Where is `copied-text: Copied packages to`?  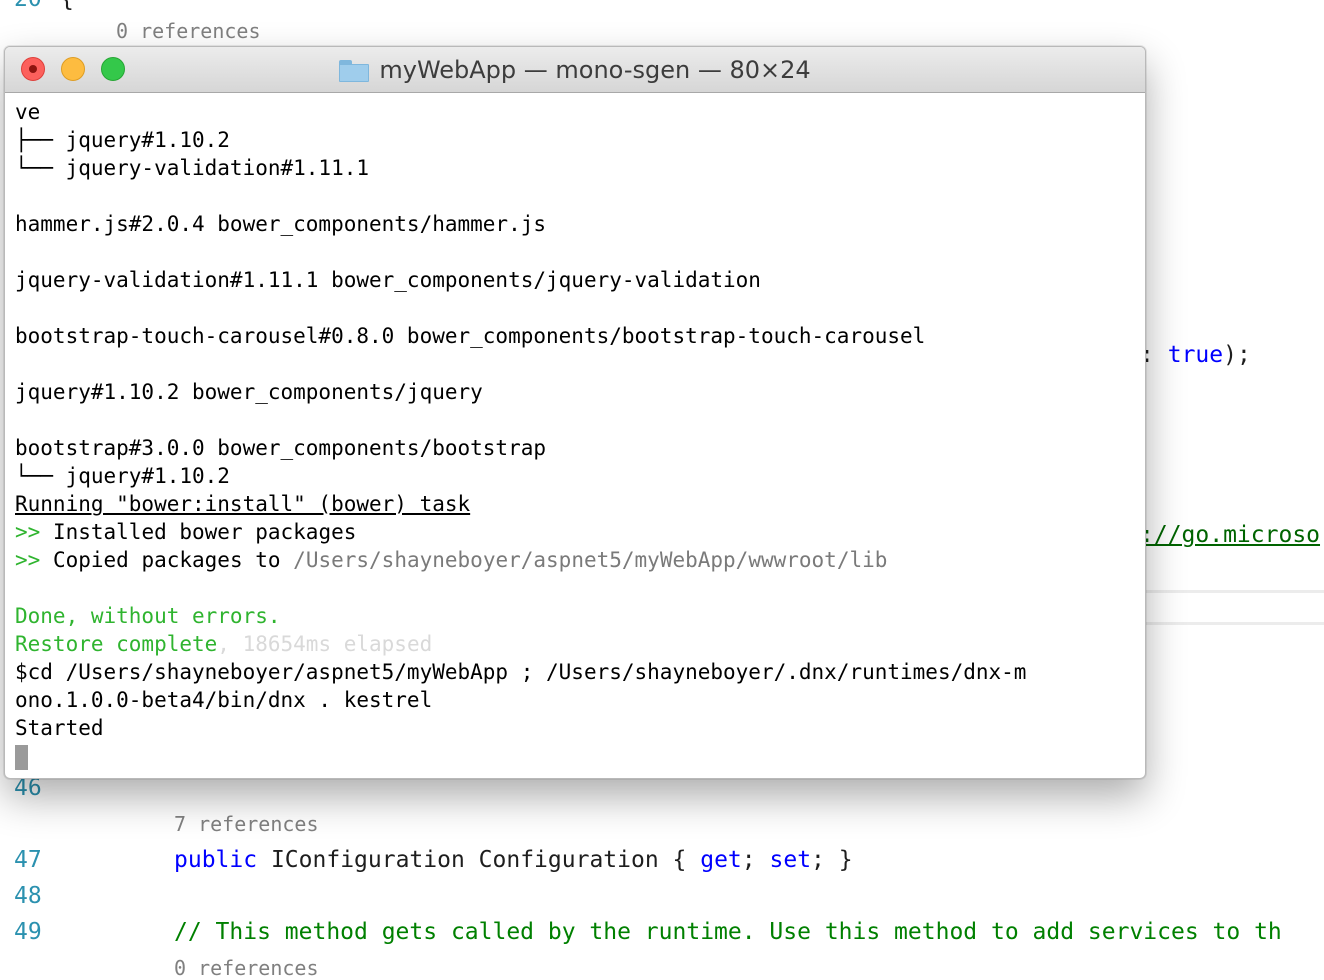
copied-text: Copied packages to is located at coordinates (167, 560).